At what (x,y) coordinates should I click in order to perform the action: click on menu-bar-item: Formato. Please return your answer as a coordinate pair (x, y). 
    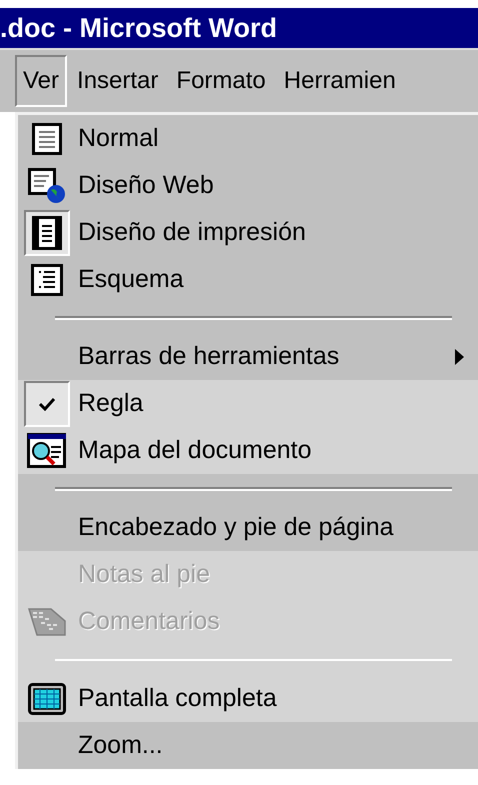
    Looking at the image, I should click on (221, 81).